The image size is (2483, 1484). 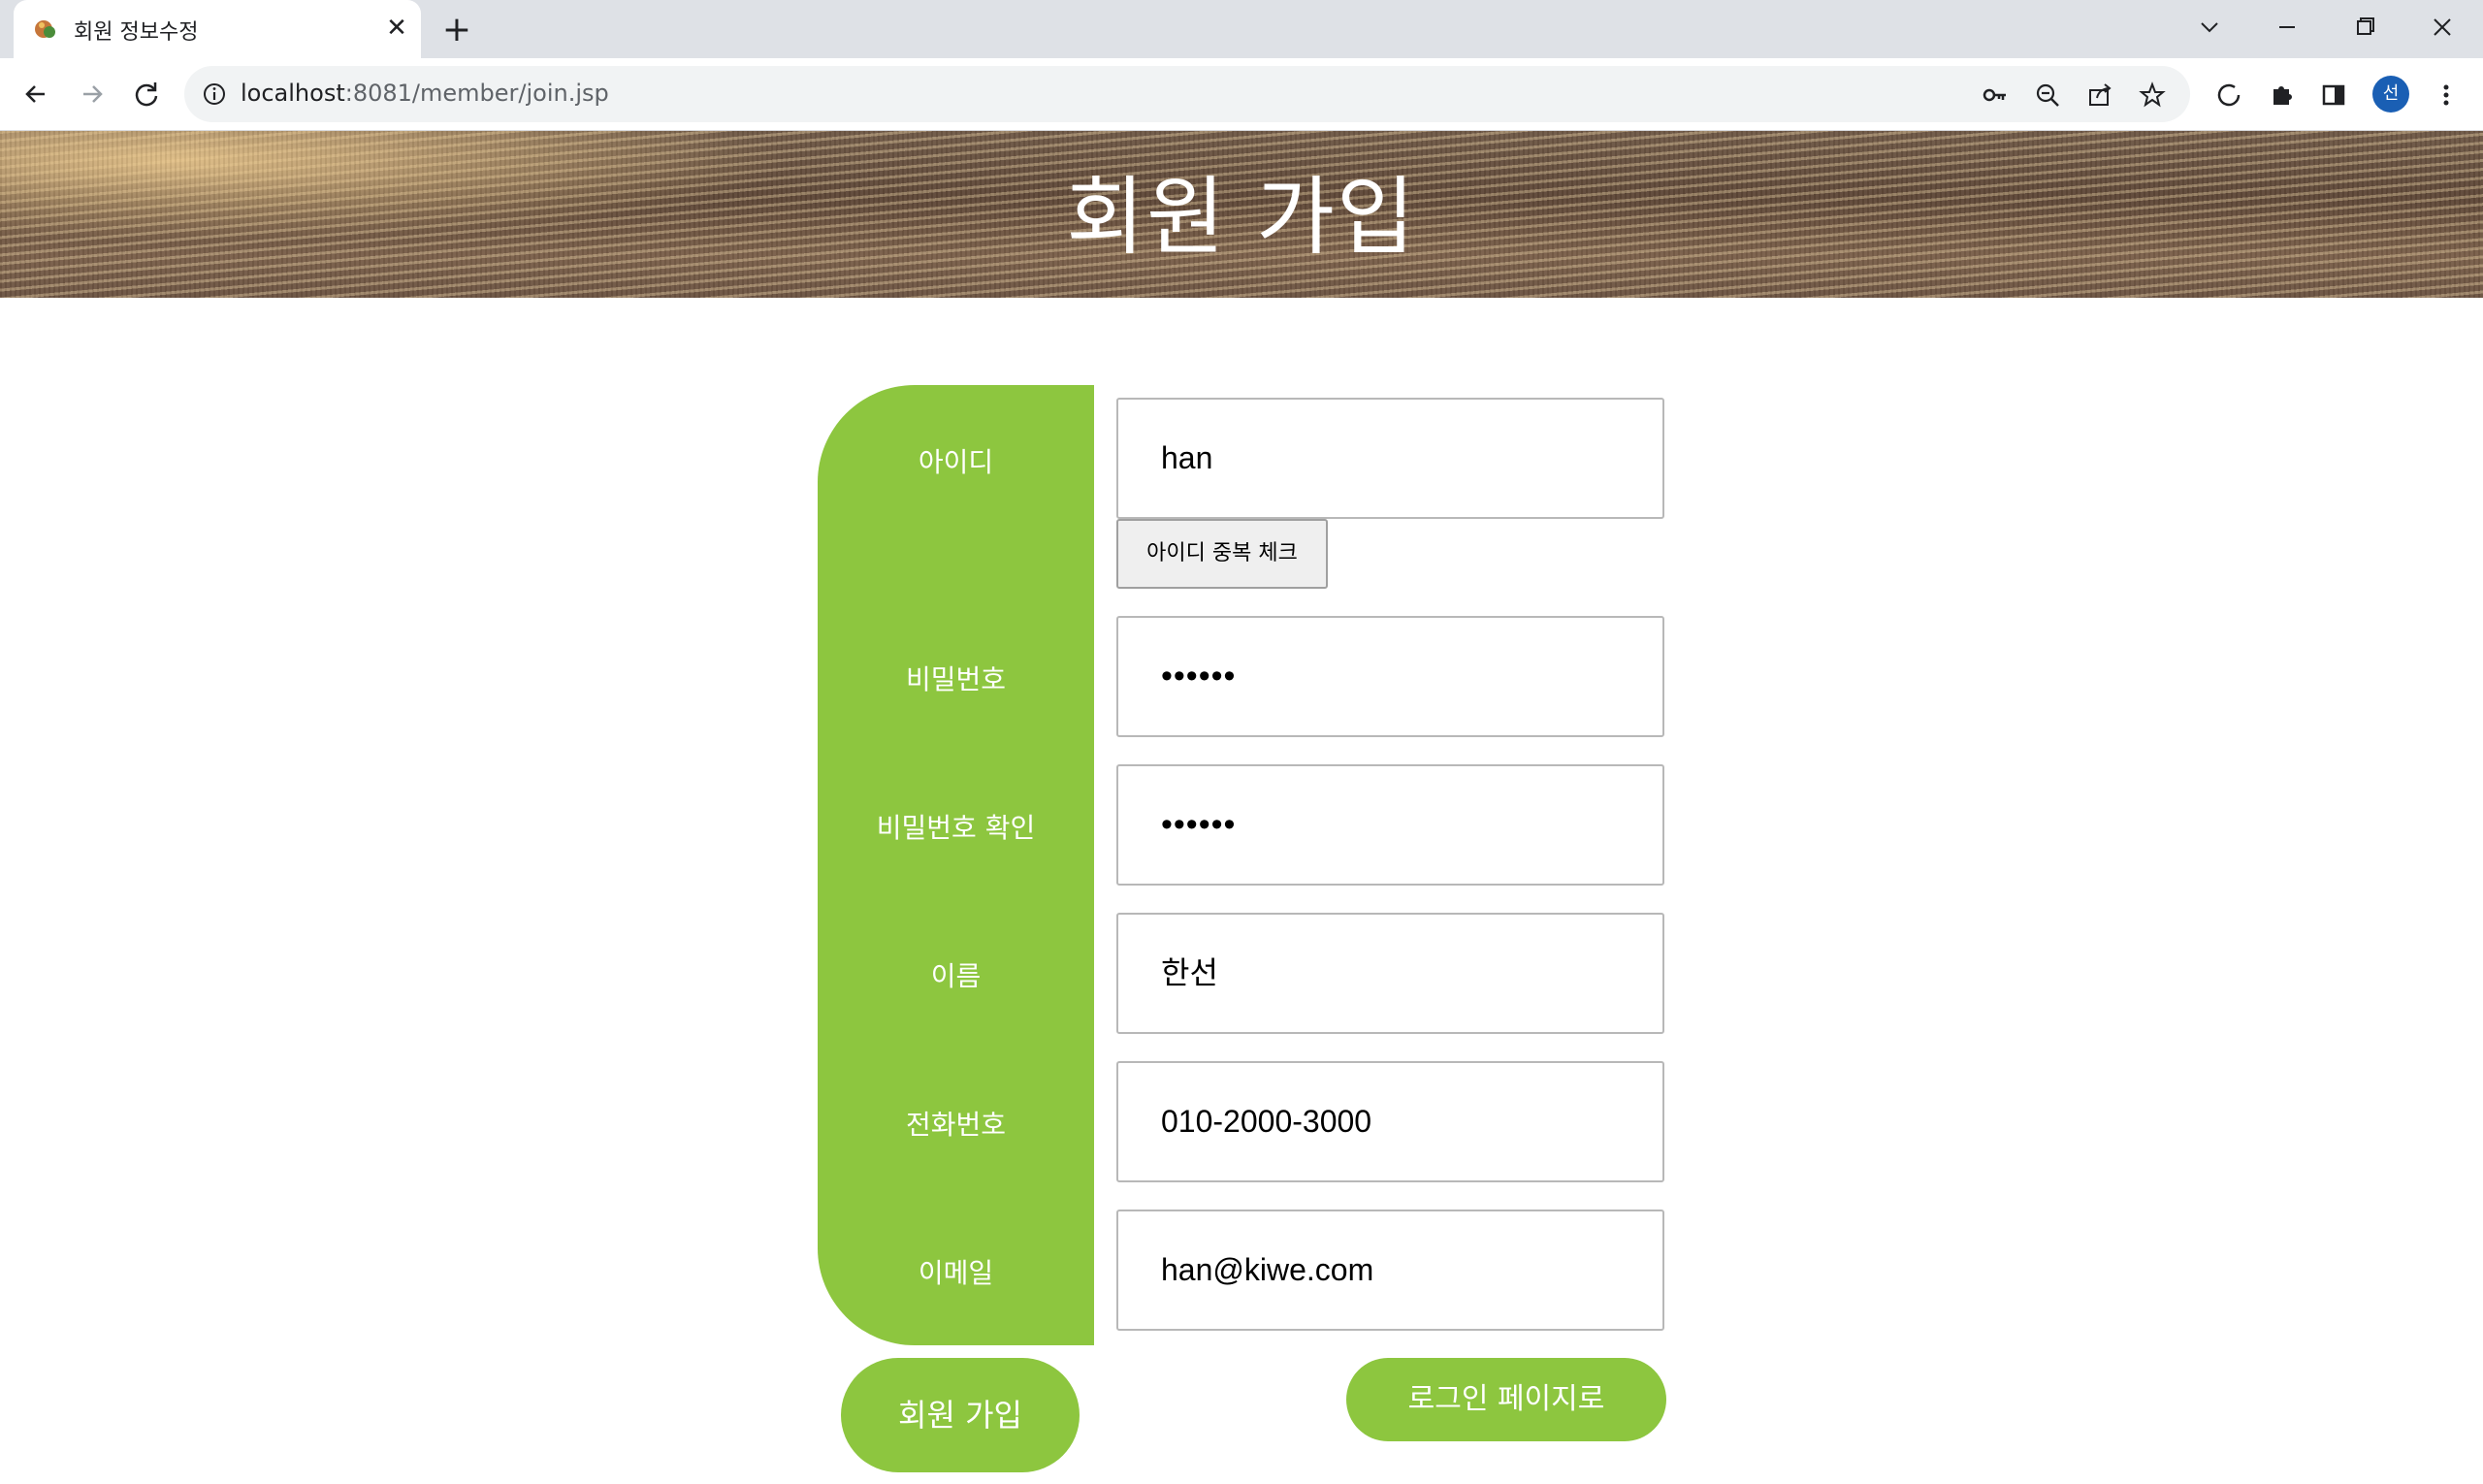 I want to click on password-key-icon, so click(x=1996, y=96).